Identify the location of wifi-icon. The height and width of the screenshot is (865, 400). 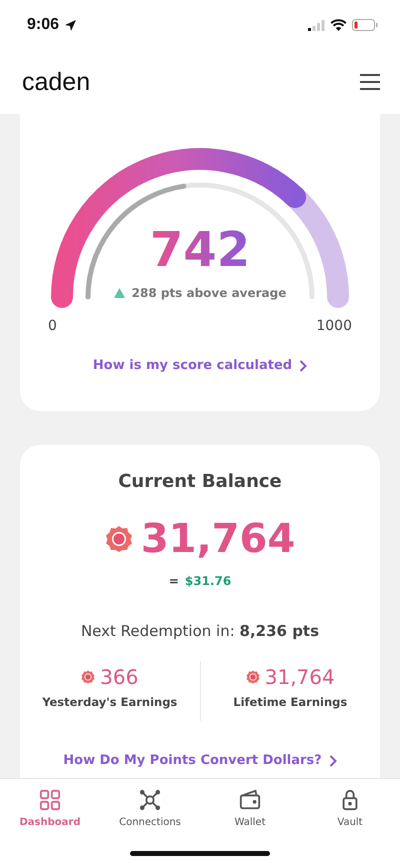
(338, 25).